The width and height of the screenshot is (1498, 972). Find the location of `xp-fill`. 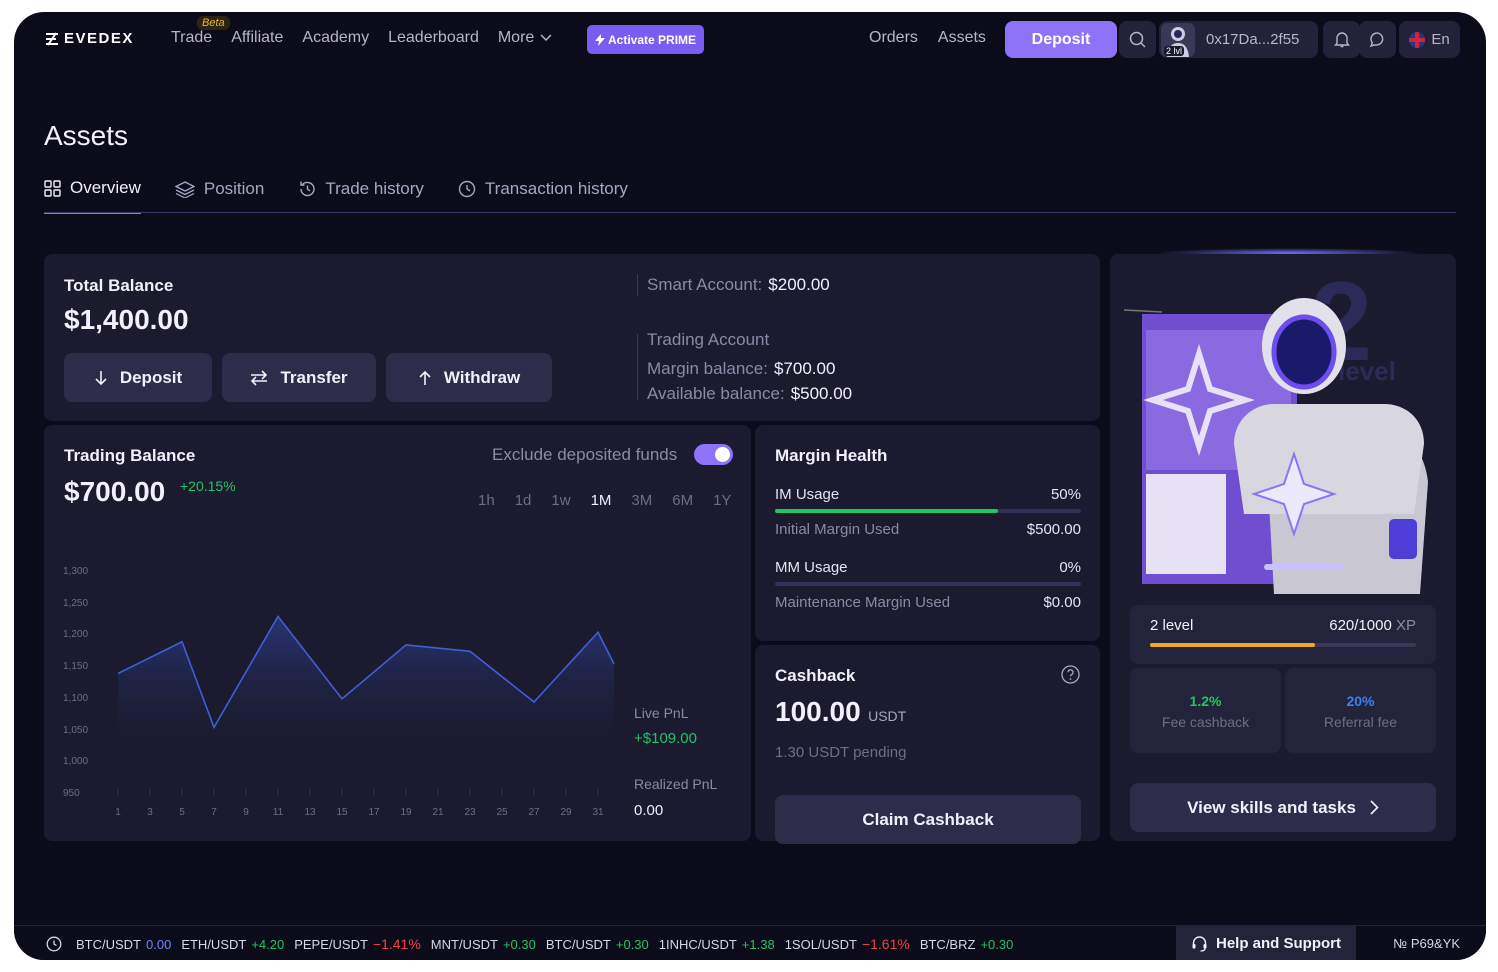

xp-fill is located at coordinates (1232, 645).